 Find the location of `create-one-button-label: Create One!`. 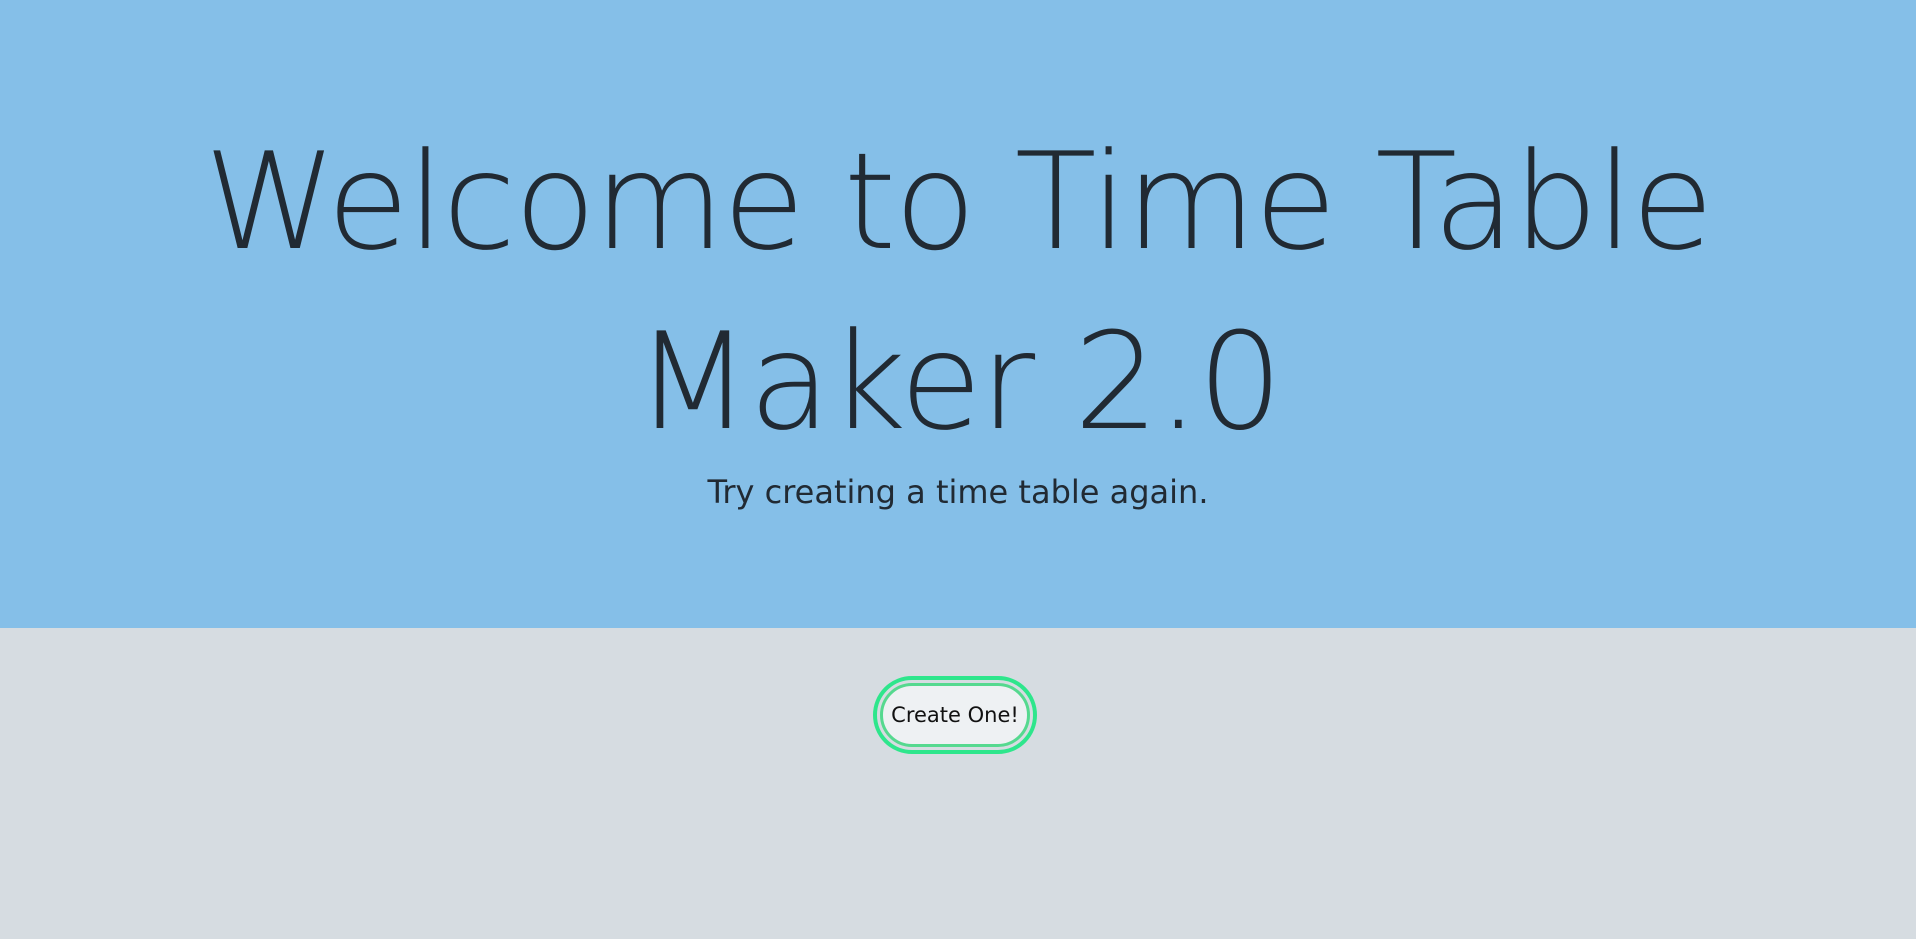

create-one-button-label: Create One! is located at coordinates (955, 715).